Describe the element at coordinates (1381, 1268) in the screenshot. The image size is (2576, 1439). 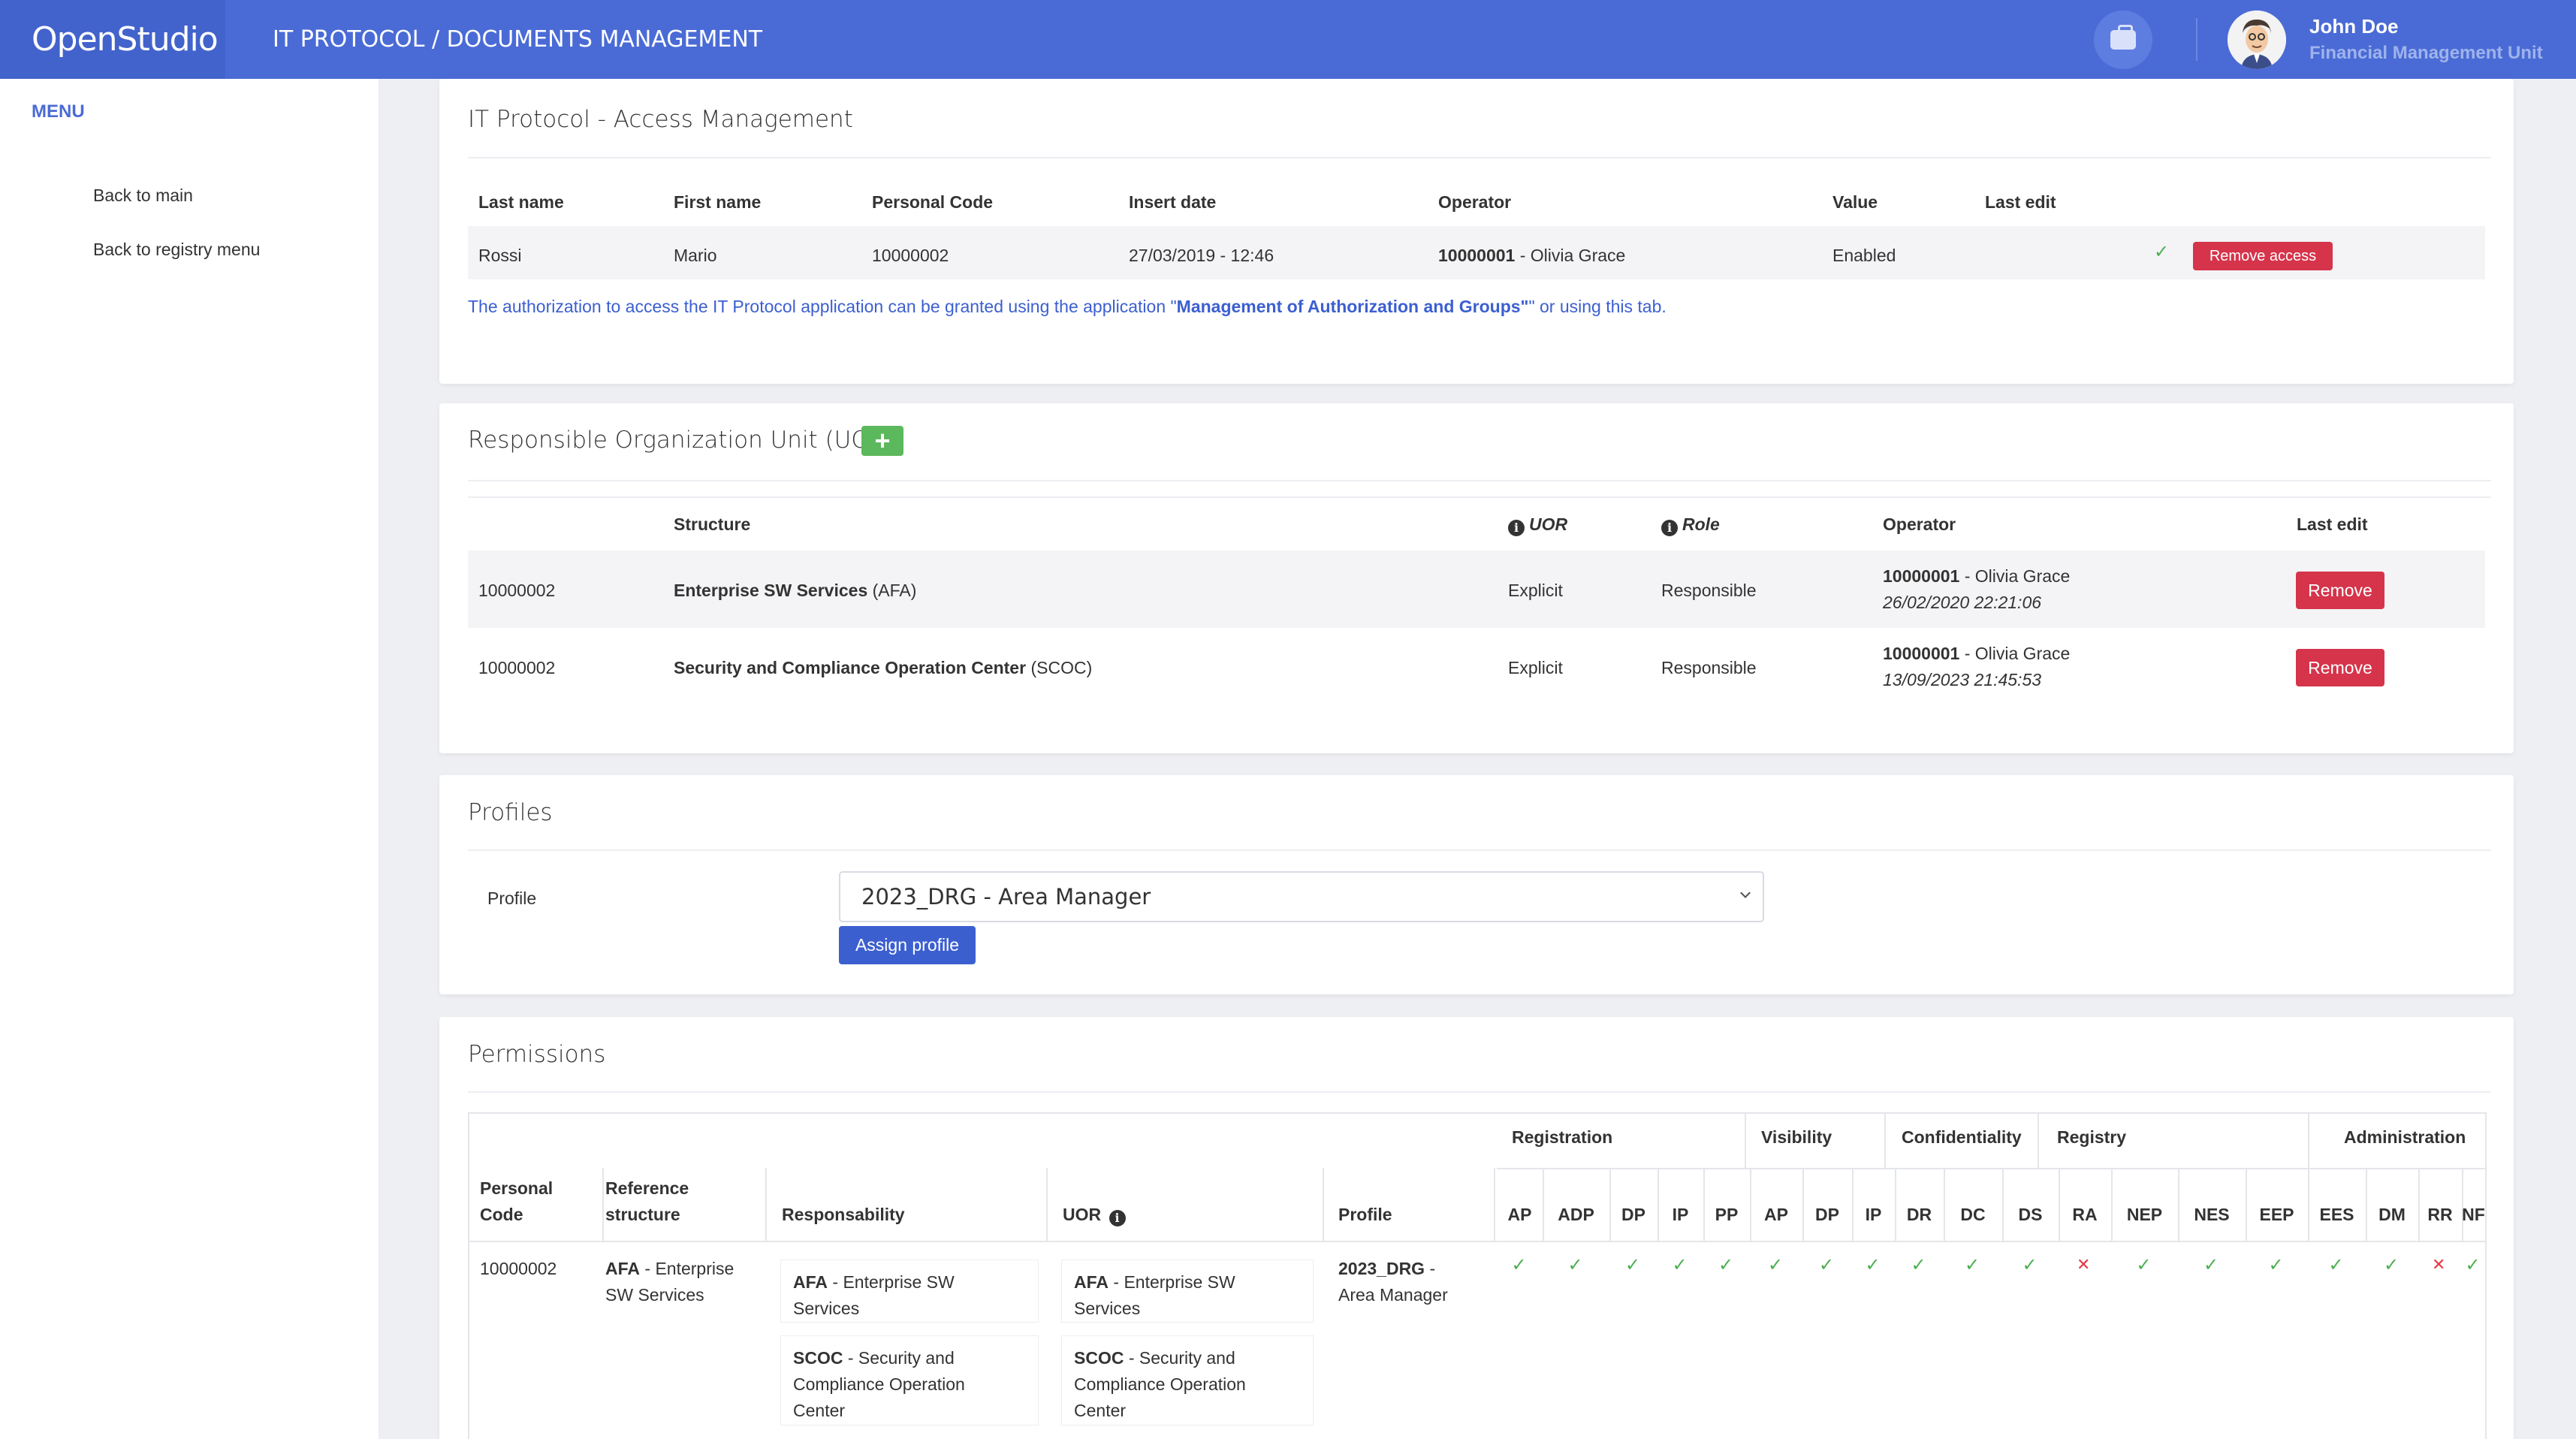
I see `profile-code: 2023_DRG` at that location.